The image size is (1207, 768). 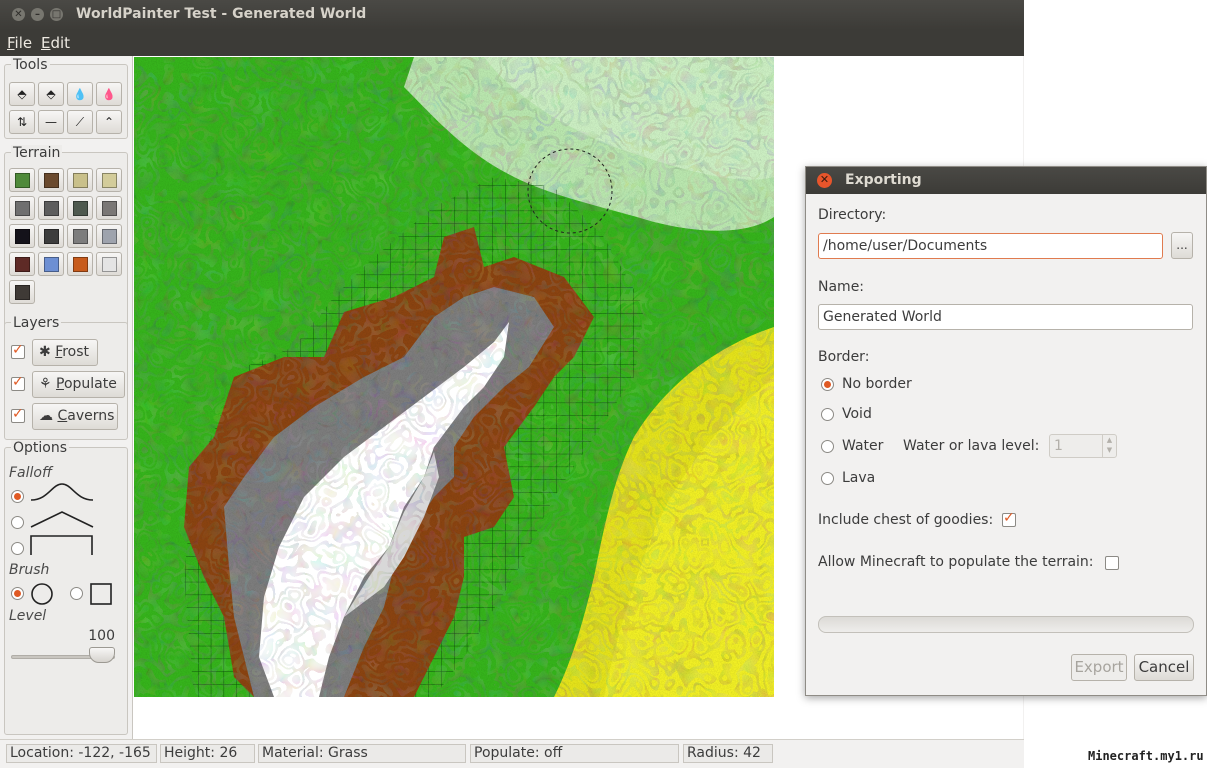 I want to click on border-void-label: Void, so click(x=857, y=414).